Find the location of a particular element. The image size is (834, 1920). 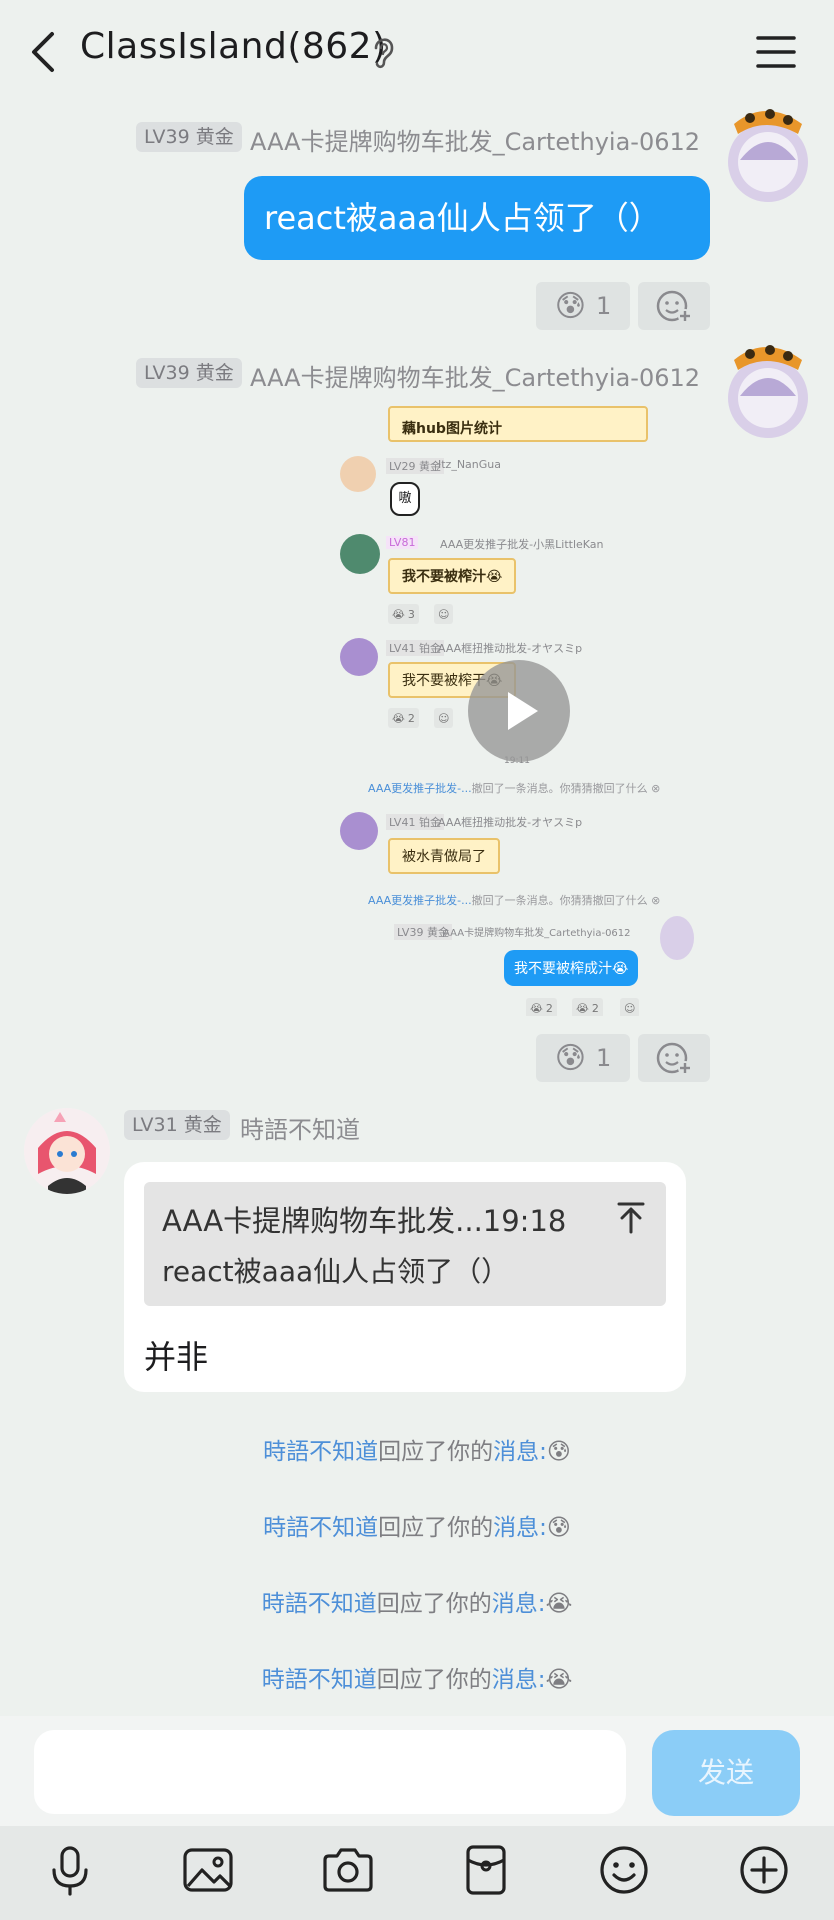

play-button is located at coordinates (519, 711).